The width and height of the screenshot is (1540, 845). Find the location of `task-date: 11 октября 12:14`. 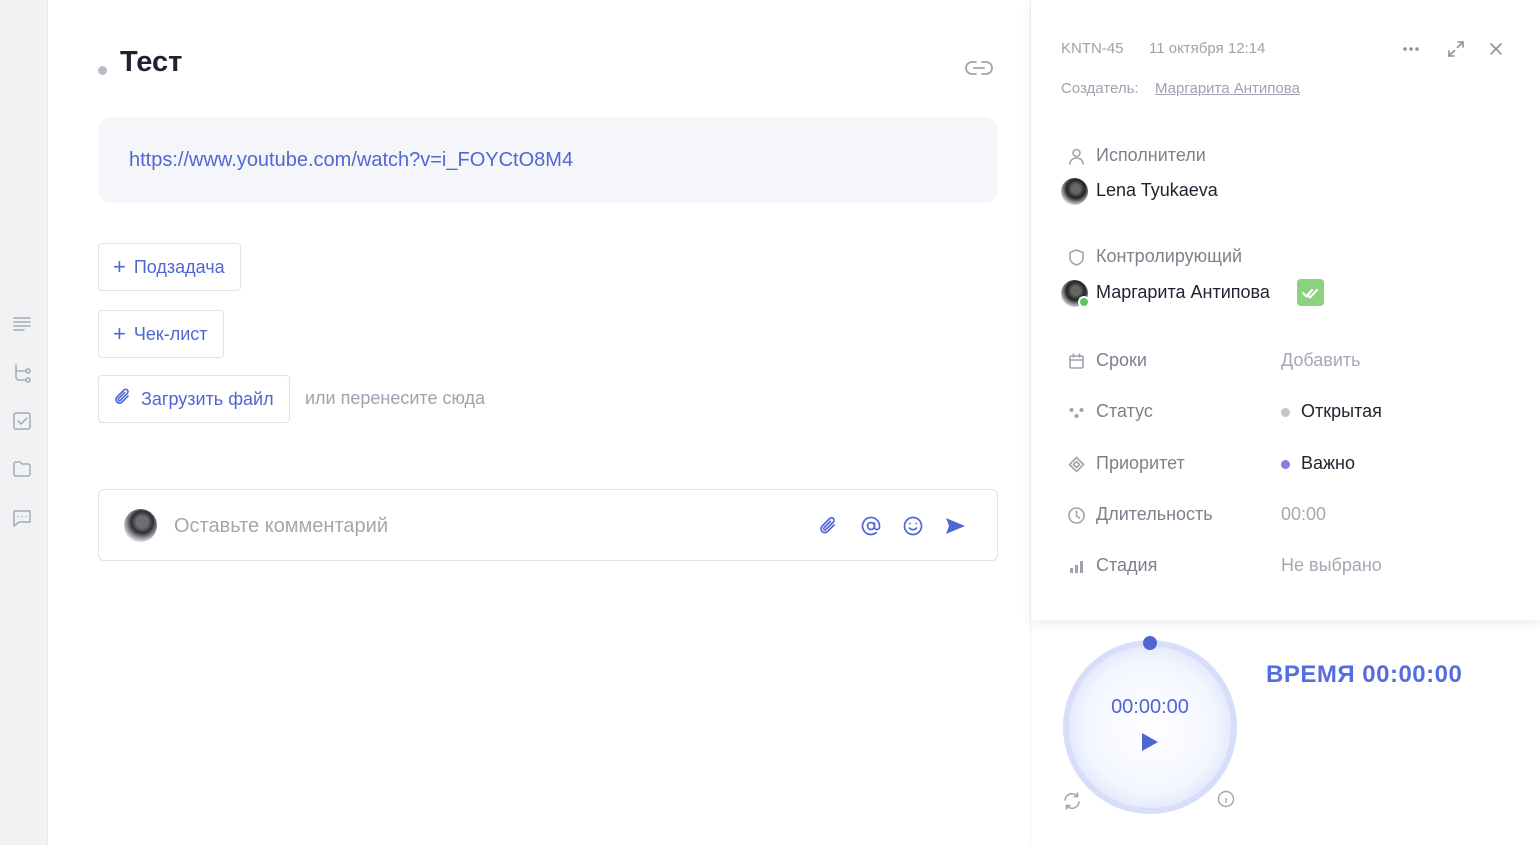

task-date: 11 октября 12:14 is located at coordinates (1207, 48).